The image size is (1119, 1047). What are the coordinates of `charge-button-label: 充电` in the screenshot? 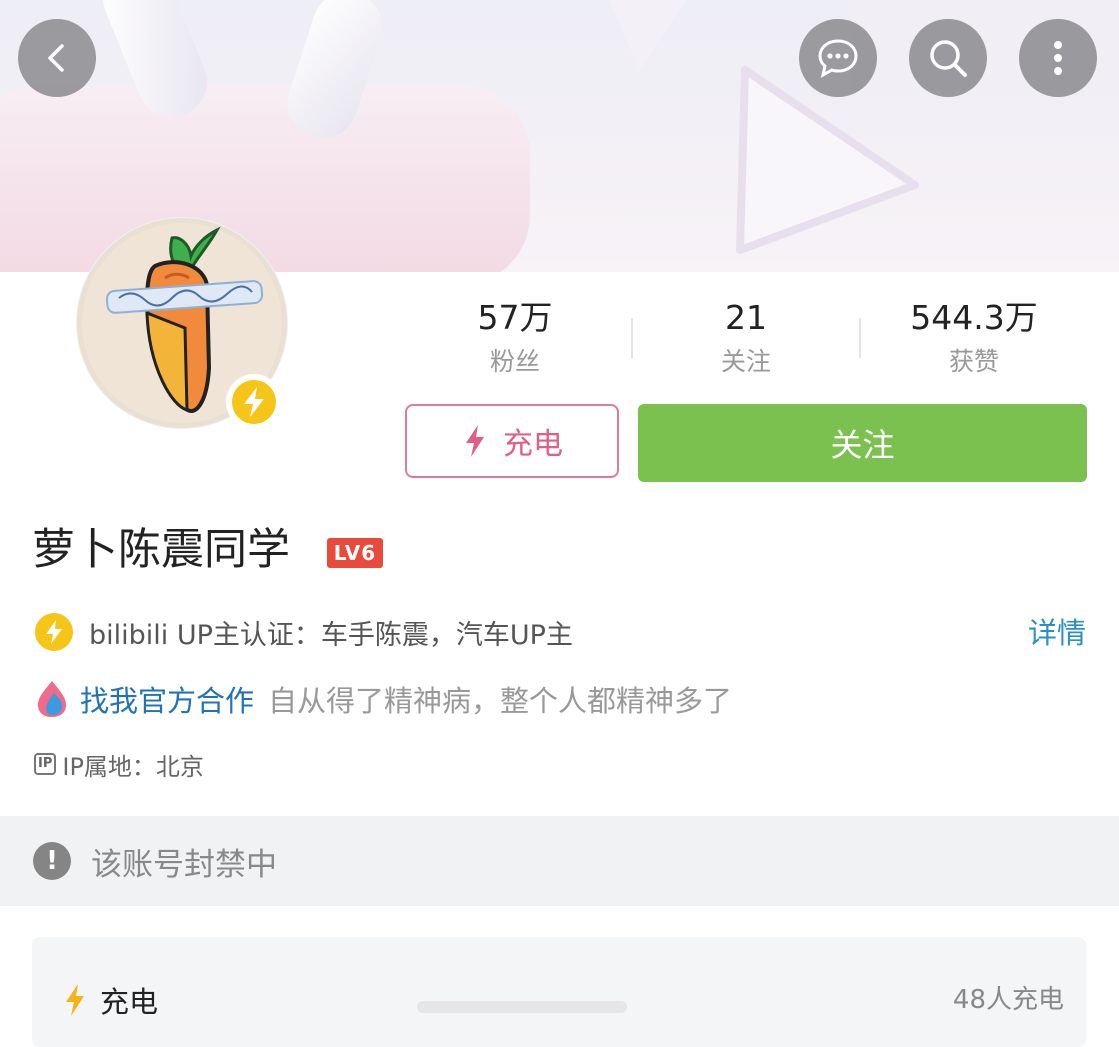 It's located at (533, 444).